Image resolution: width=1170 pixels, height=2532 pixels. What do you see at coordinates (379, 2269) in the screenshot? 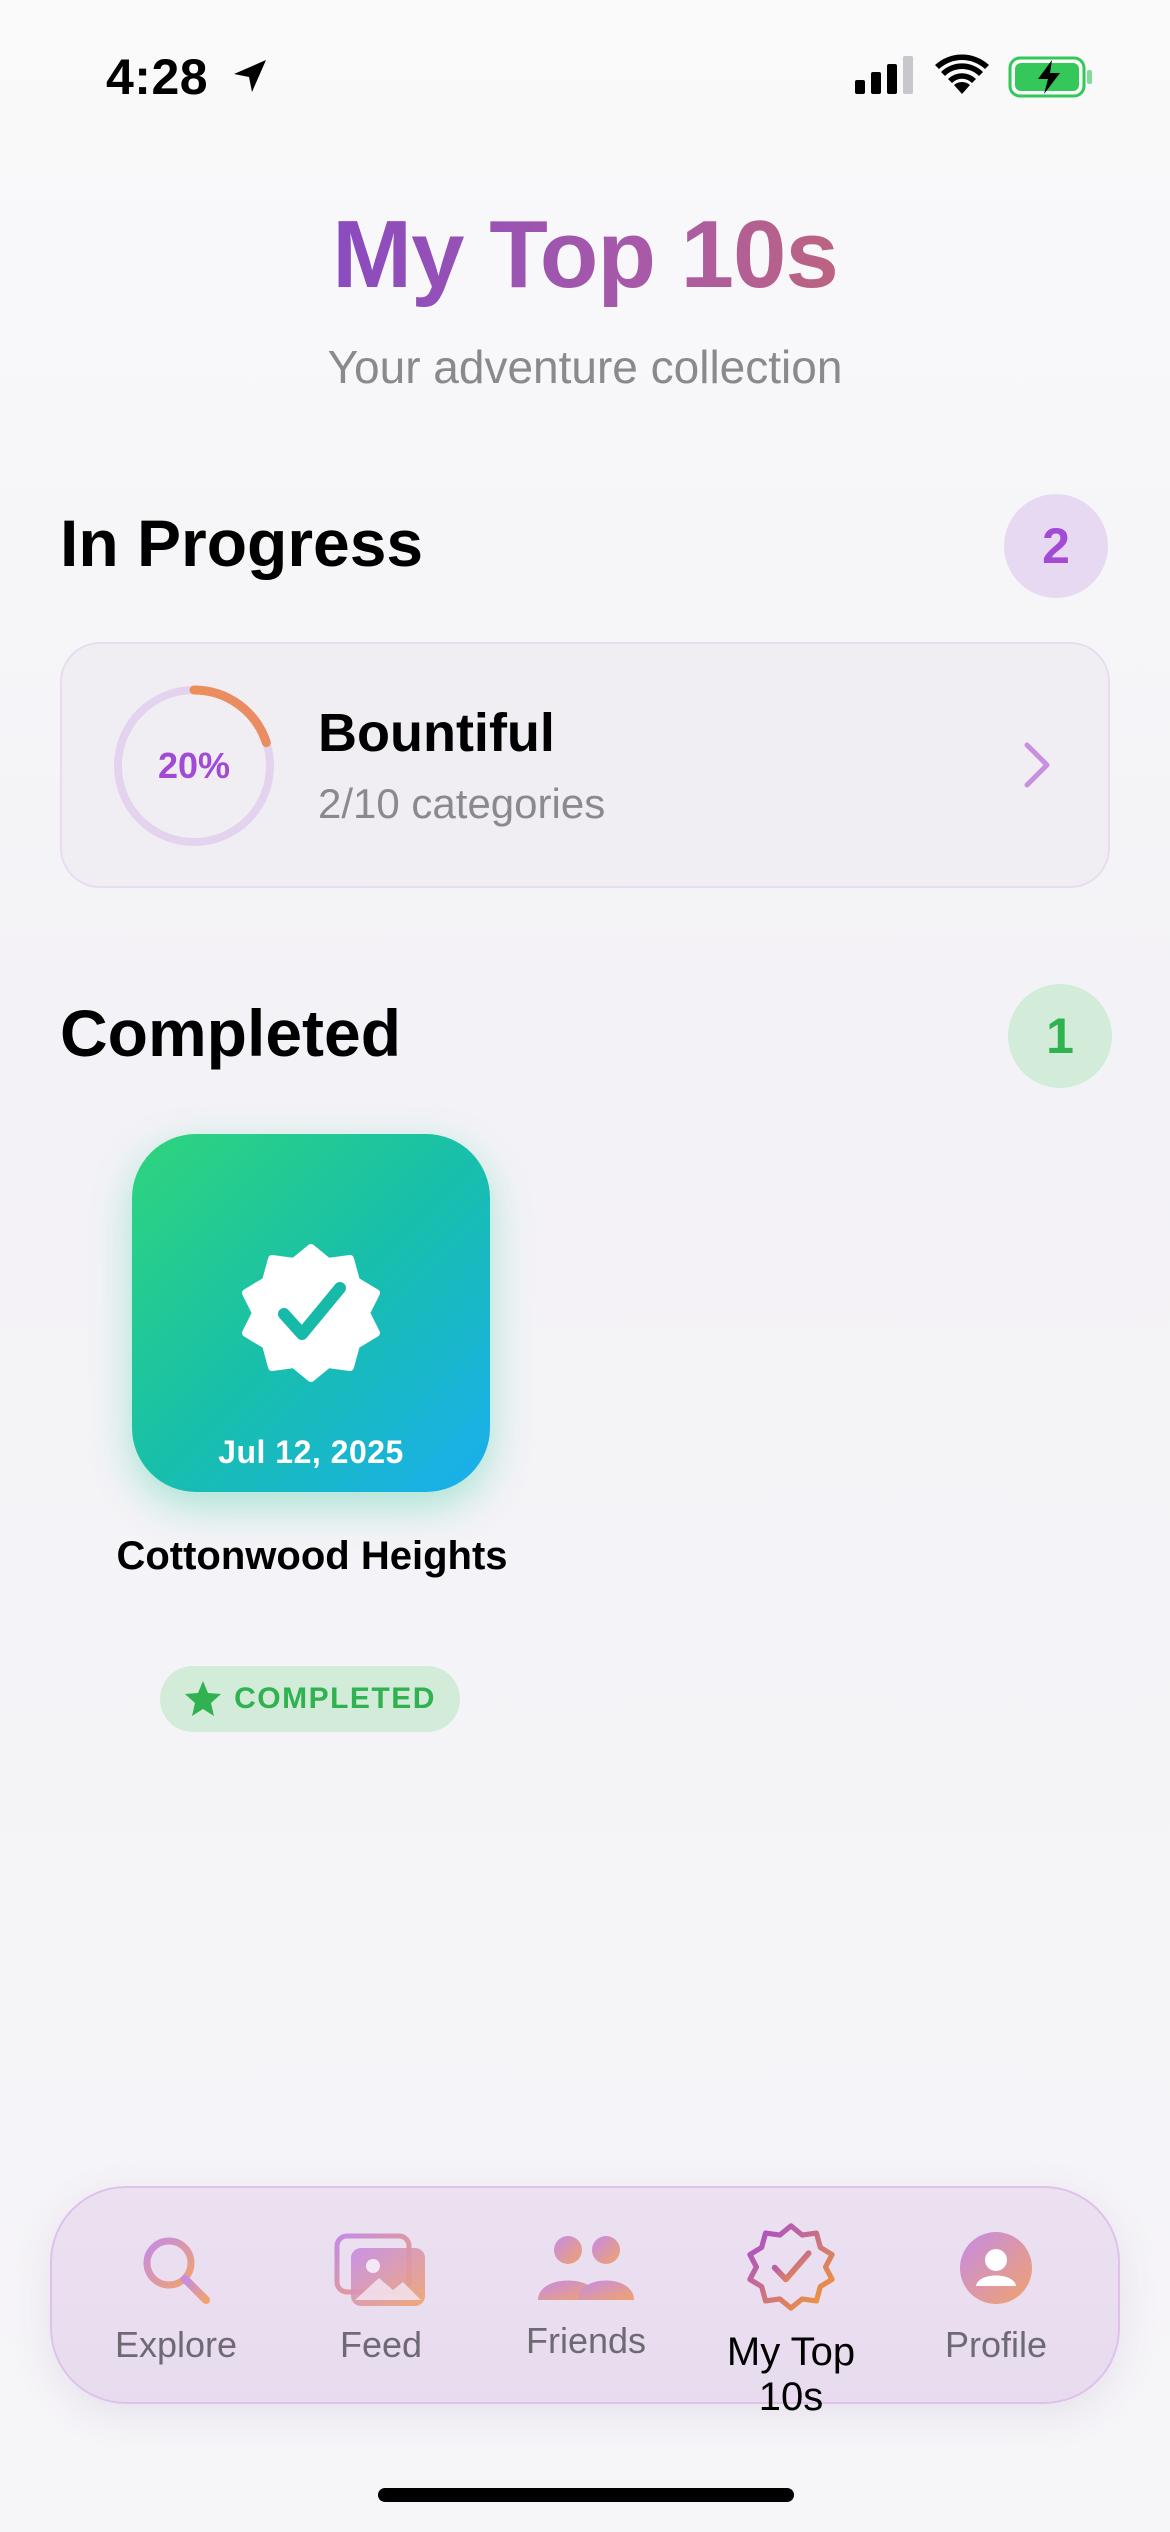
I see `photos-icon` at bounding box center [379, 2269].